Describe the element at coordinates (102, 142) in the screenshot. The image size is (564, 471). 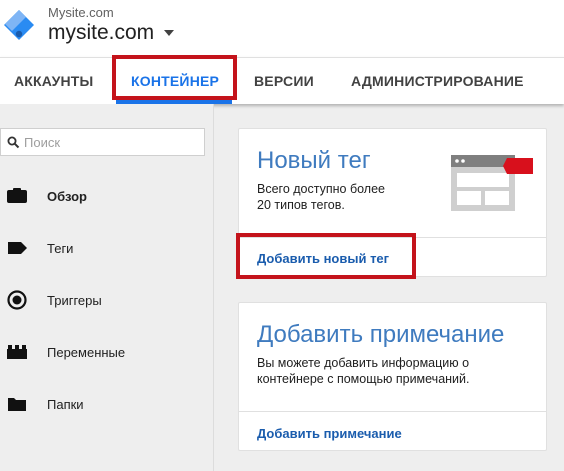
I see `search-input: Поиск` at that location.